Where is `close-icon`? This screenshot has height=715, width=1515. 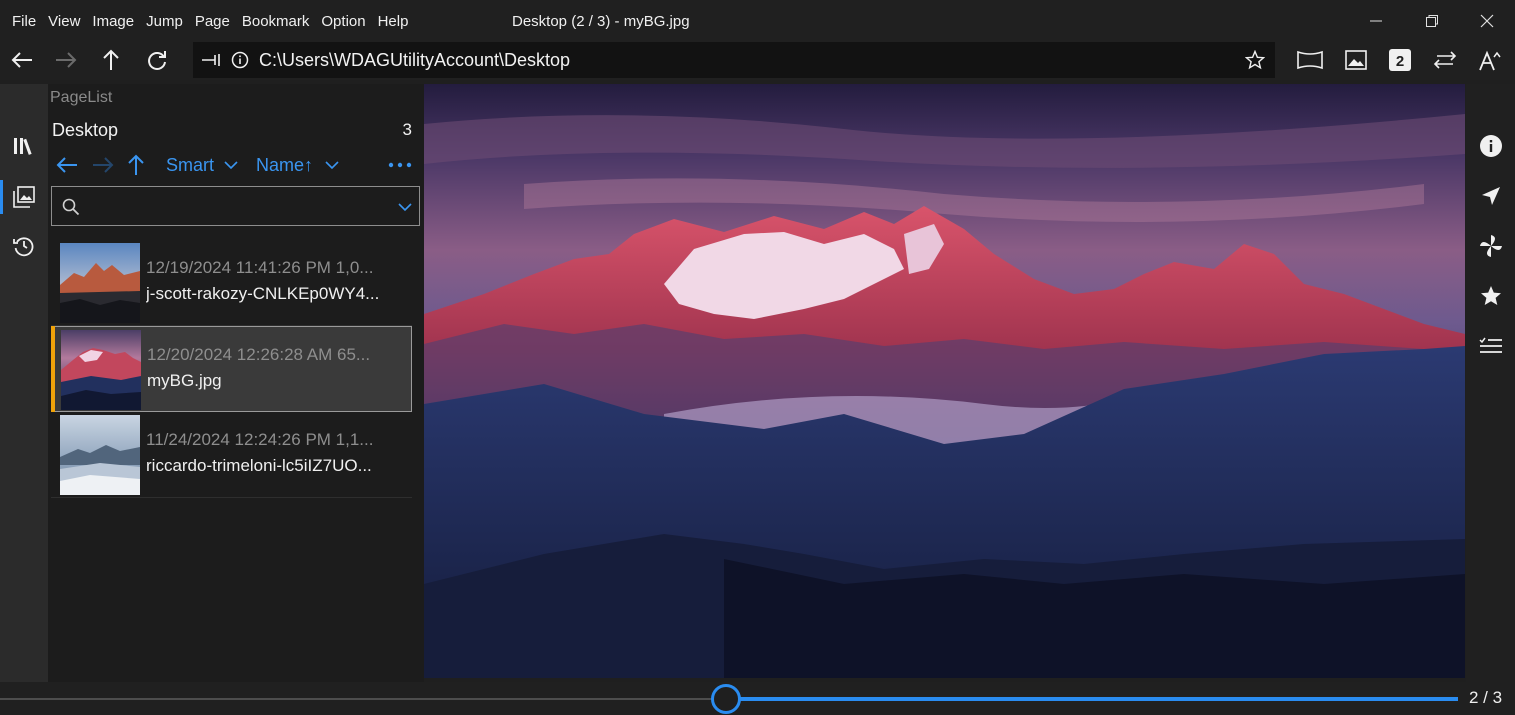
close-icon is located at coordinates (1487, 21).